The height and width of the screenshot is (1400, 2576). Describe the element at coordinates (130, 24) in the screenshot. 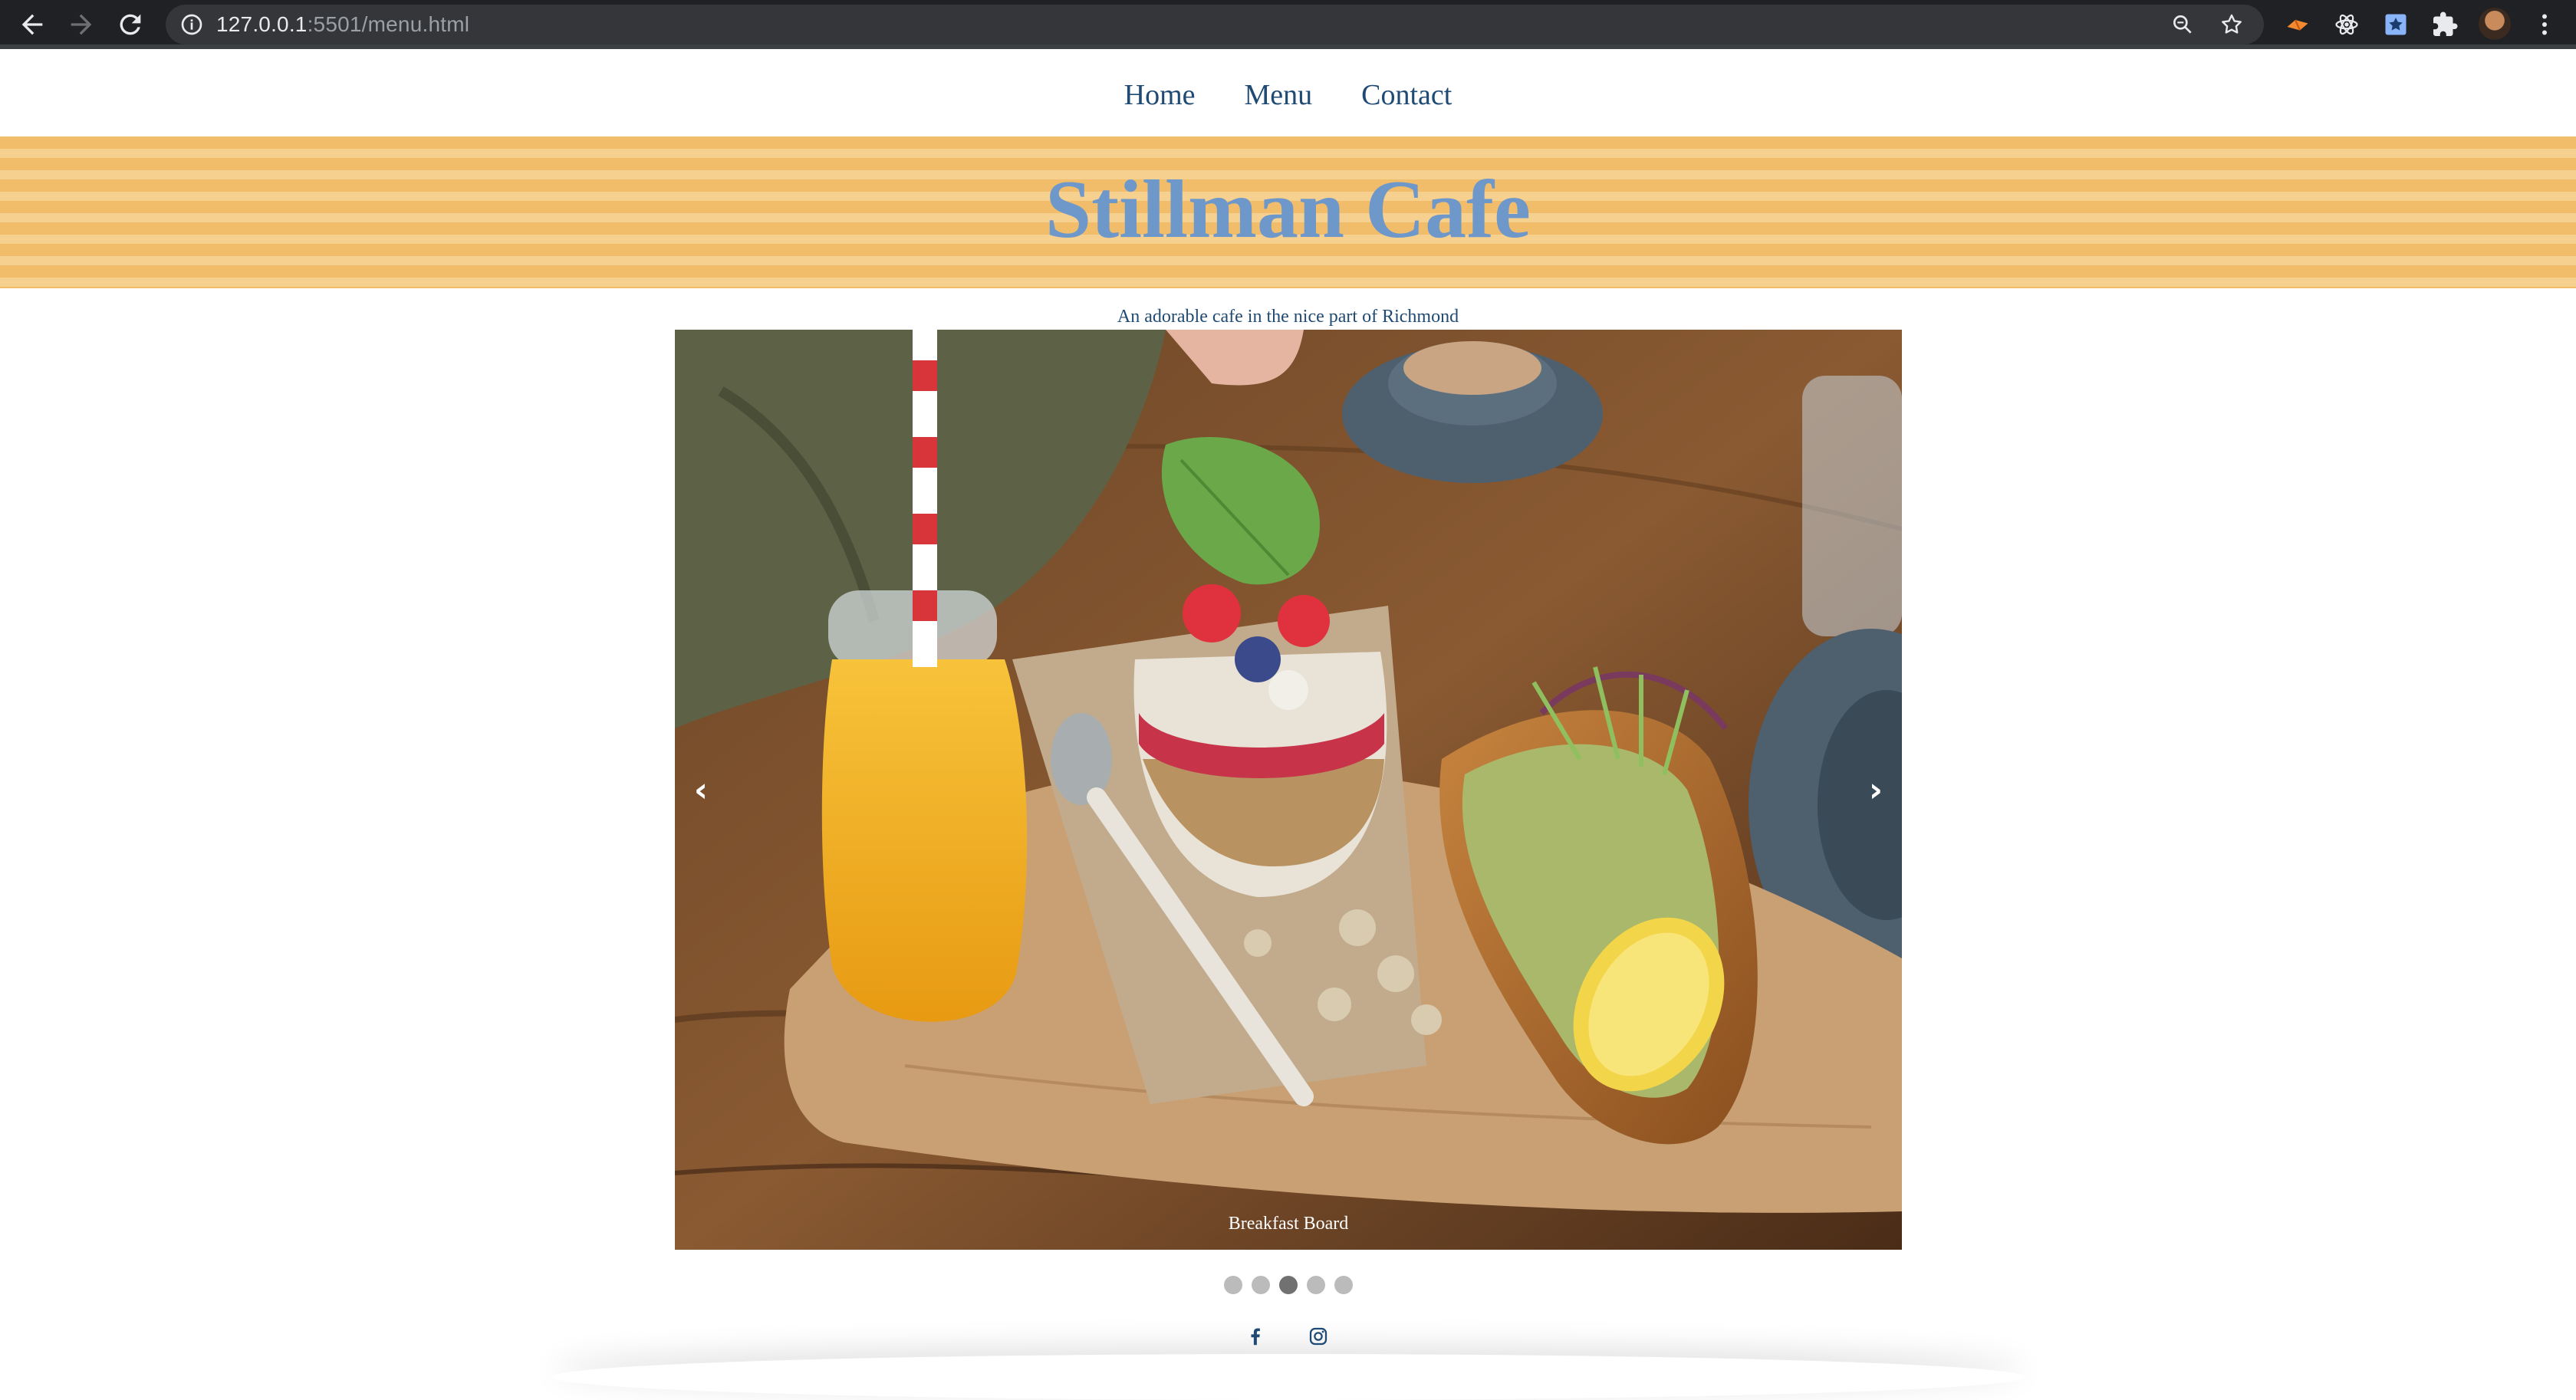

I see `reload-icon` at that location.